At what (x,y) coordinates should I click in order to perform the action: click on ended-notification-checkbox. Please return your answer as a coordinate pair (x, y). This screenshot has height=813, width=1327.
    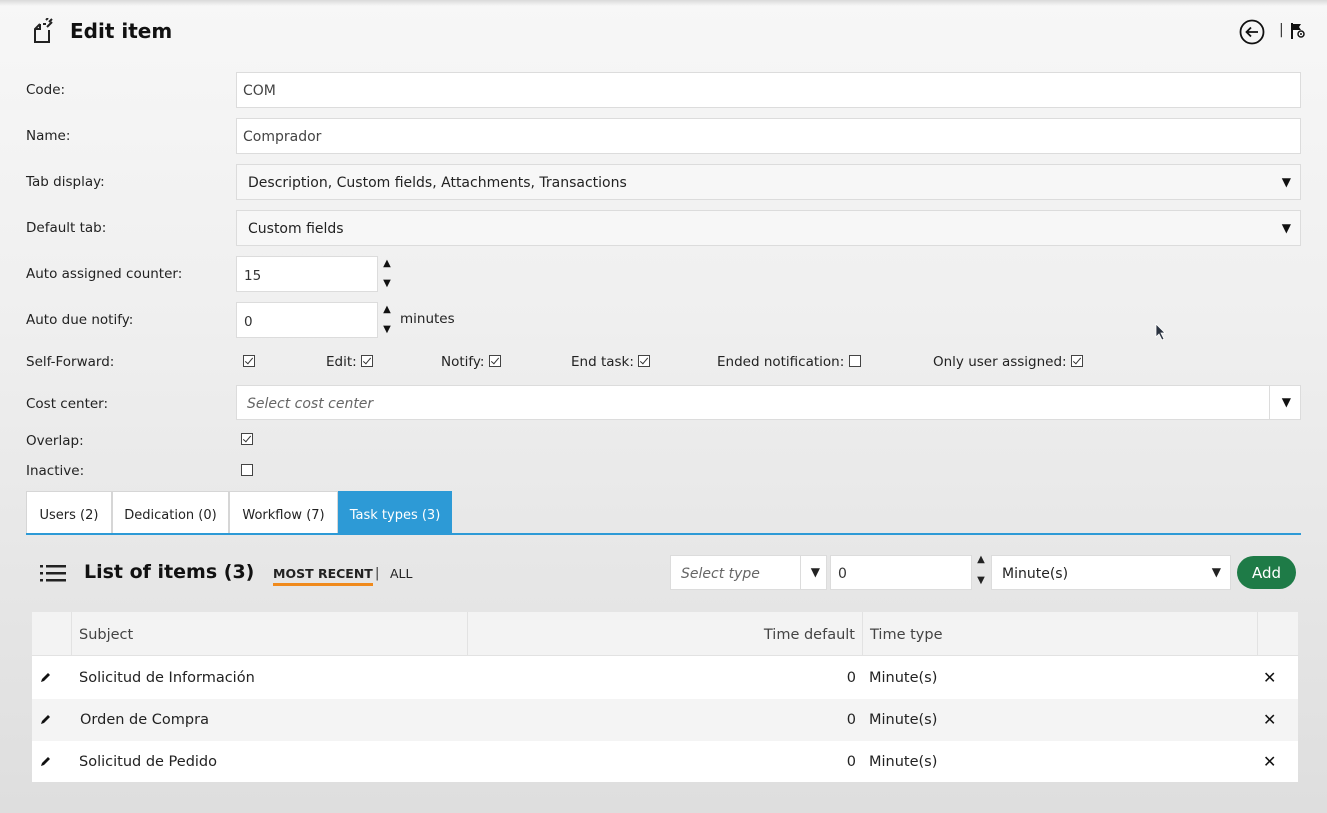
    Looking at the image, I should click on (854, 361).